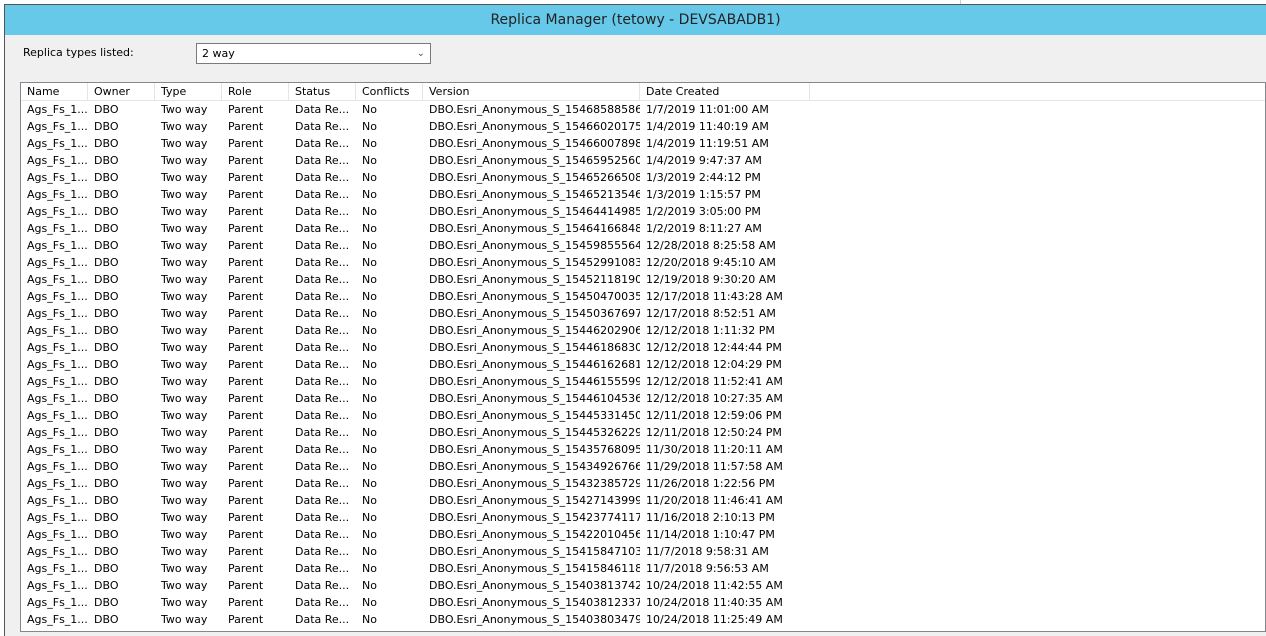 Image resolution: width=1266 pixels, height=636 pixels. Describe the element at coordinates (255, 91) in the screenshot. I see `column-header-role: Role` at that location.